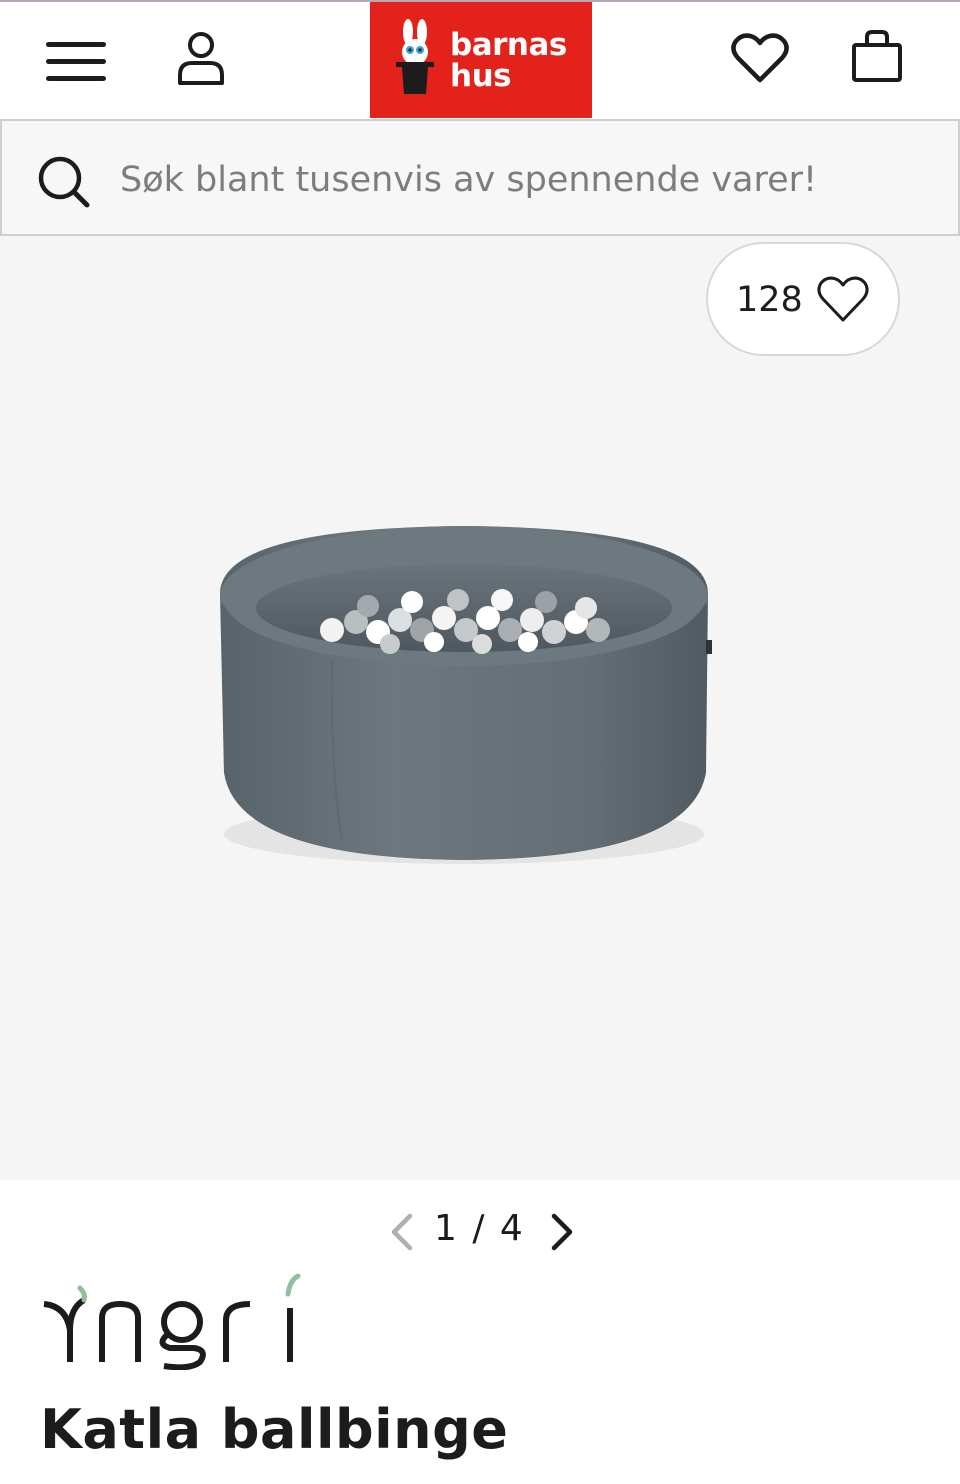  Describe the element at coordinates (64, 182) in the screenshot. I see `search-icon` at that location.